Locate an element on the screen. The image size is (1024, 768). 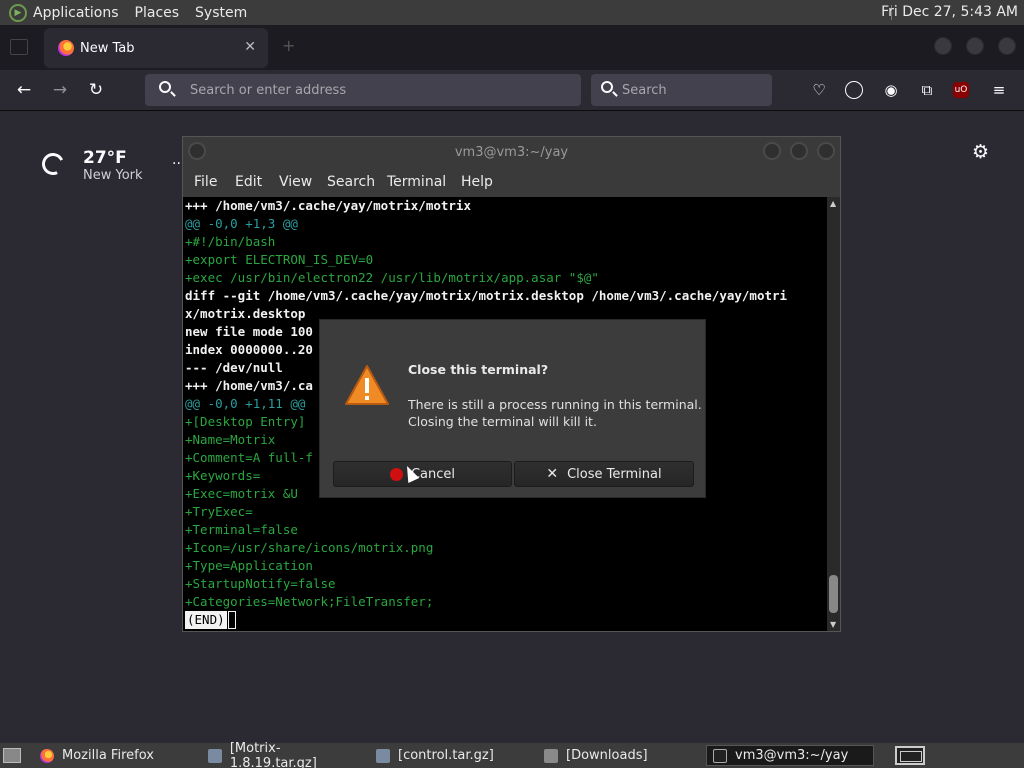
taskbar-item-terminal: vm3@vm3:~/yay is located at coordinates (790, 755).